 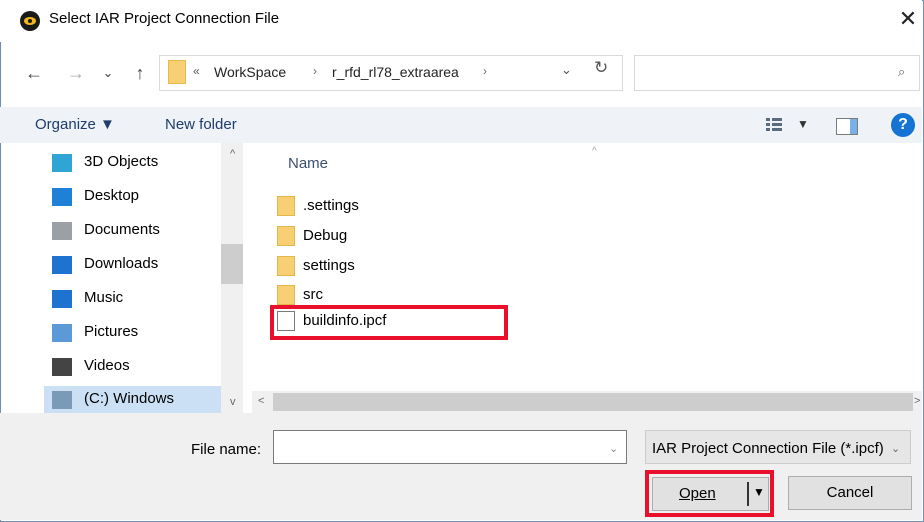 I want to click on view-dropdown-icon: ▼, so click(x=803, y=124).